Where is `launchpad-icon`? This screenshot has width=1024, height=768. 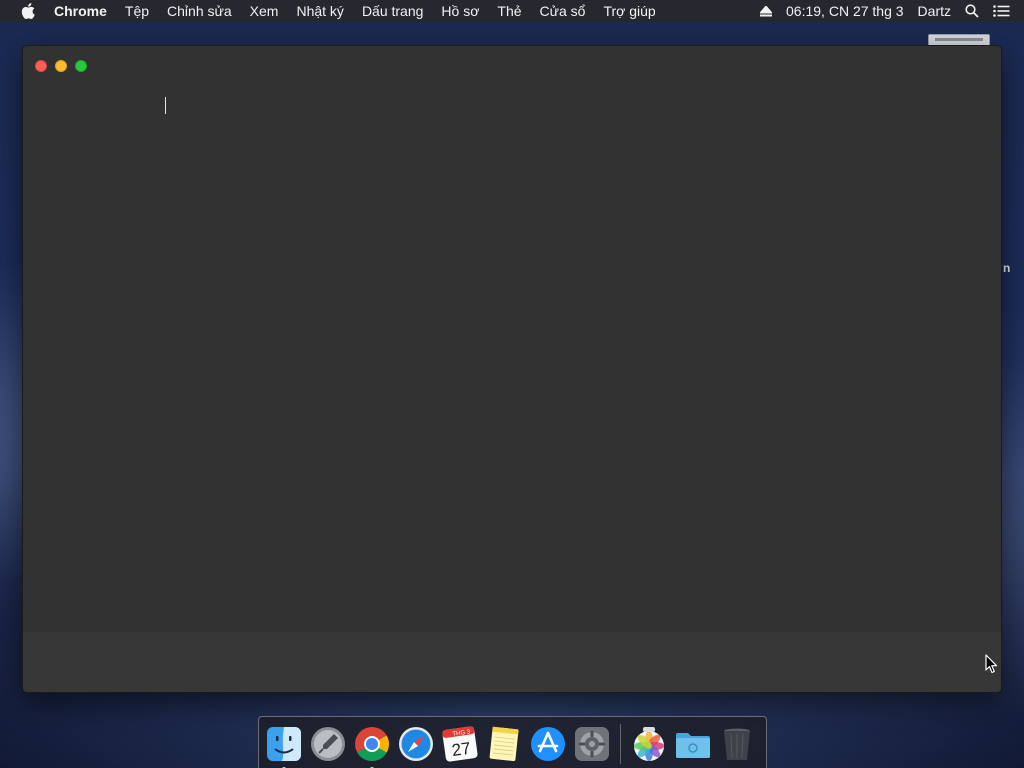
launchpad-icon is located at coordinates (328, 744).